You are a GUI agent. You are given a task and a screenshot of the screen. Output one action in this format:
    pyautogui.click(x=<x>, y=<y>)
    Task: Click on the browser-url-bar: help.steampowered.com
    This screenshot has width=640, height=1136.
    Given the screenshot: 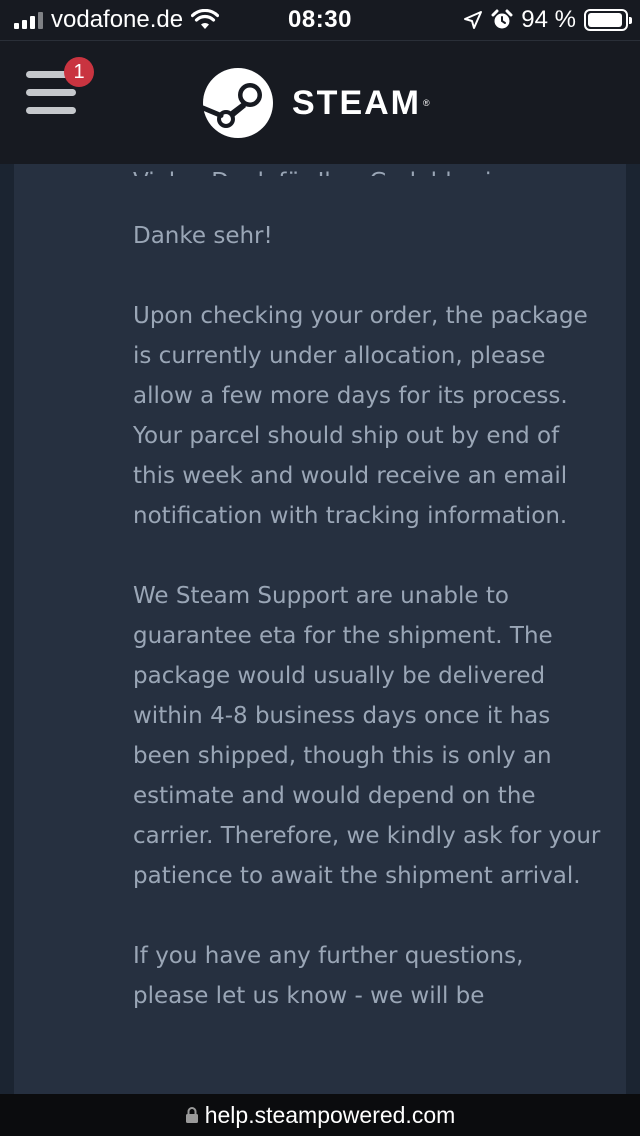 What is the action you would take?
    pyautogui.click(x=320, y=1115)
    